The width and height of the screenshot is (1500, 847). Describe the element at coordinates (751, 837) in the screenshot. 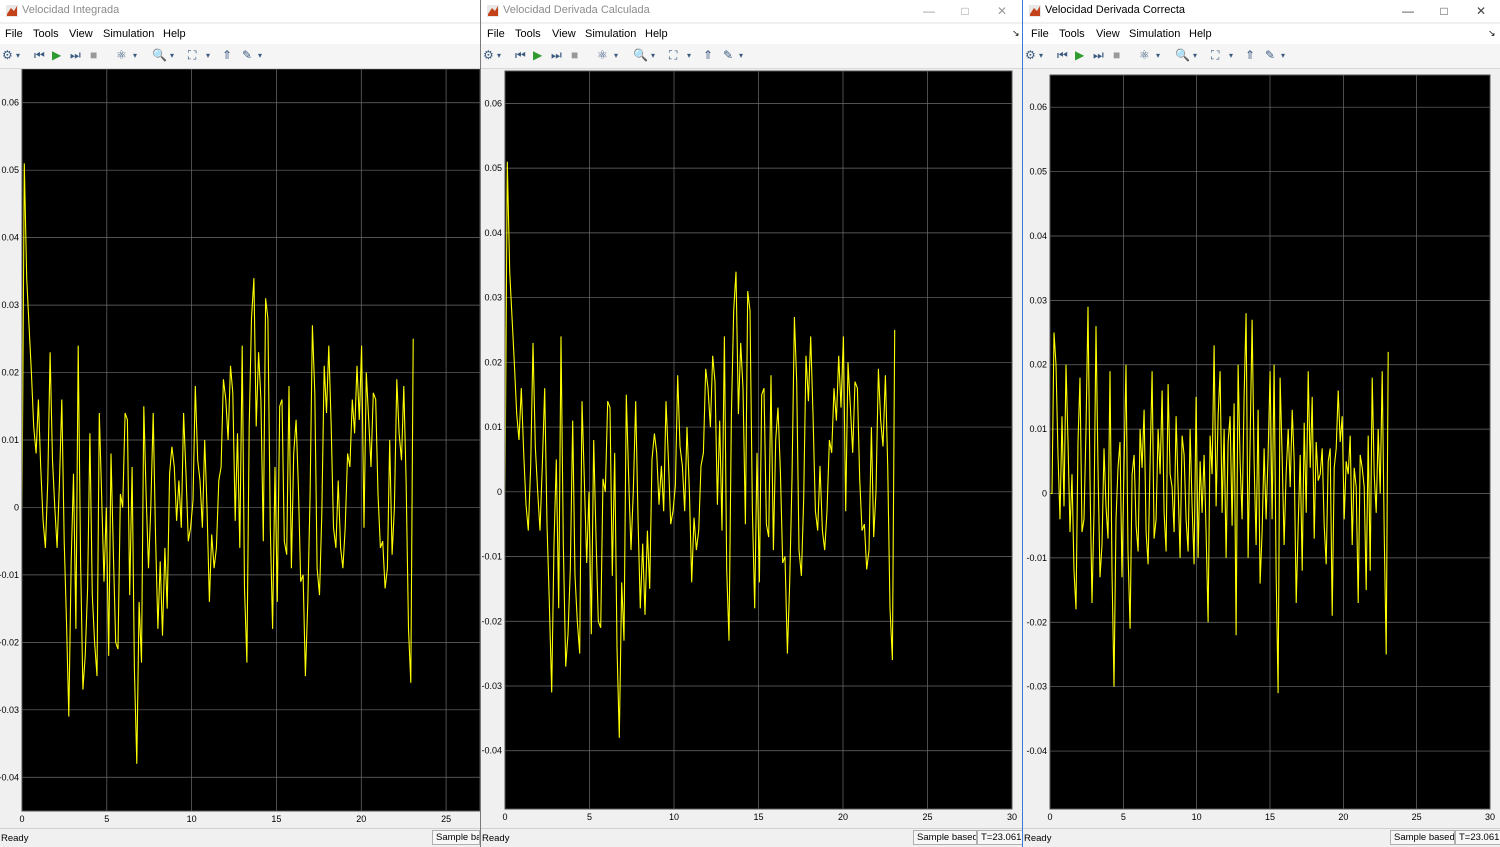

I see `status-bar: Ready Sample based T=23.061` at that location.